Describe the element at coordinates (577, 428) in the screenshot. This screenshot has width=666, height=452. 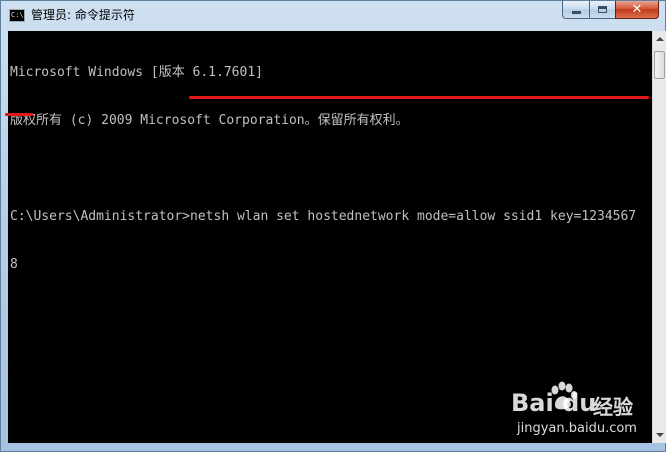
I see `watermark-url: jingyan.baidu.com` at that location.